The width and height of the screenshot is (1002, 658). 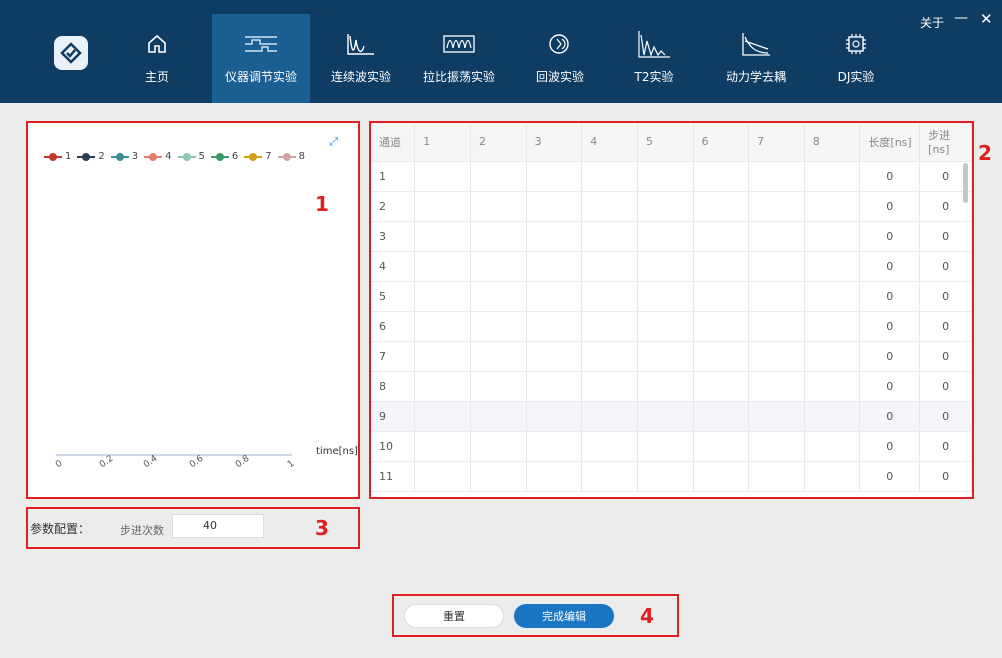 What do you see at coordinates (393, 296) in the screenshot?
I see `table-cell: 5` at bounding box center [393, 296].